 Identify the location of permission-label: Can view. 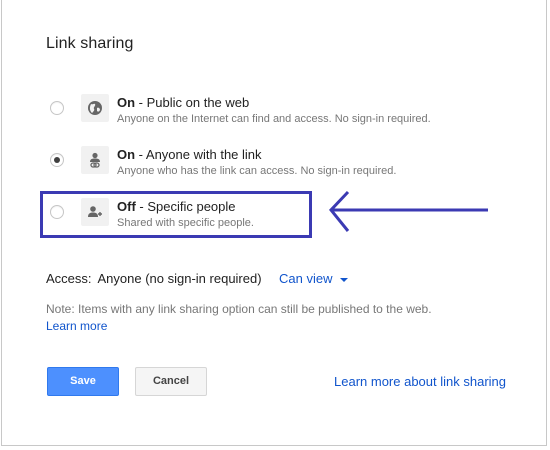
(306, 278).